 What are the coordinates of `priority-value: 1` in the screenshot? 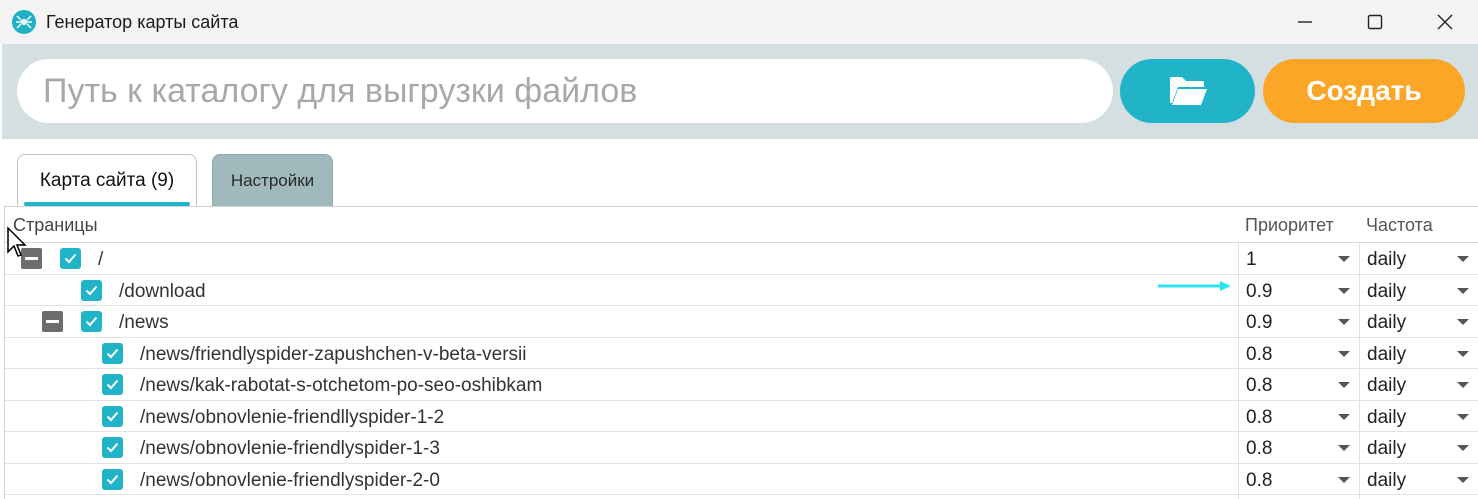 It's located at (1251, 259).